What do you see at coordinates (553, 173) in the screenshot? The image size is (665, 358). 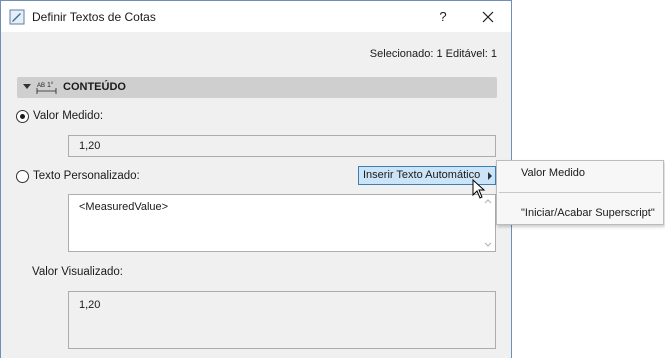 I see `menu-item-measured-value: Valor Medido` at bounding box center [553, 173].